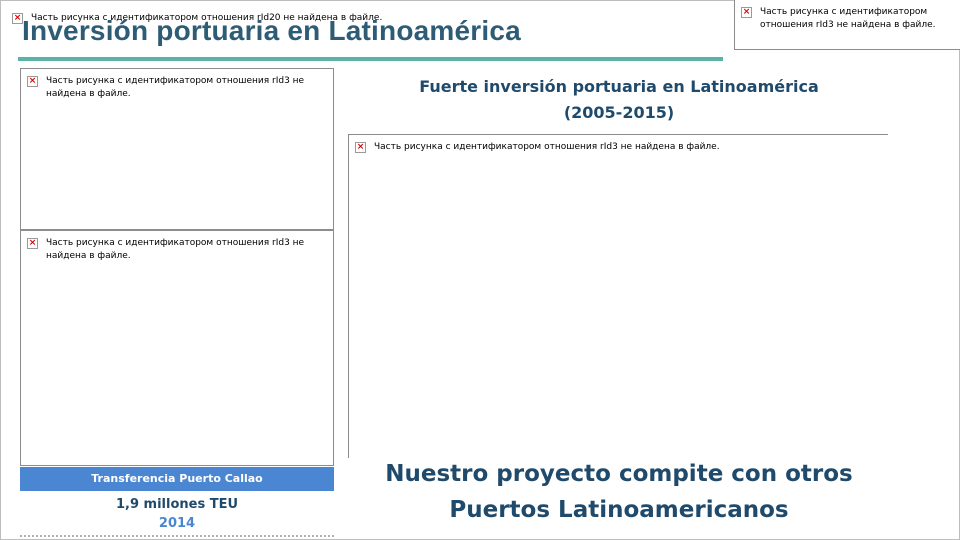 Image resolution: width=960 pixels, height=540 pixels. What do you see at coordinates (177, 536) in the screenshot?
I see `dotted-divider` at bounding box center [177, 536].